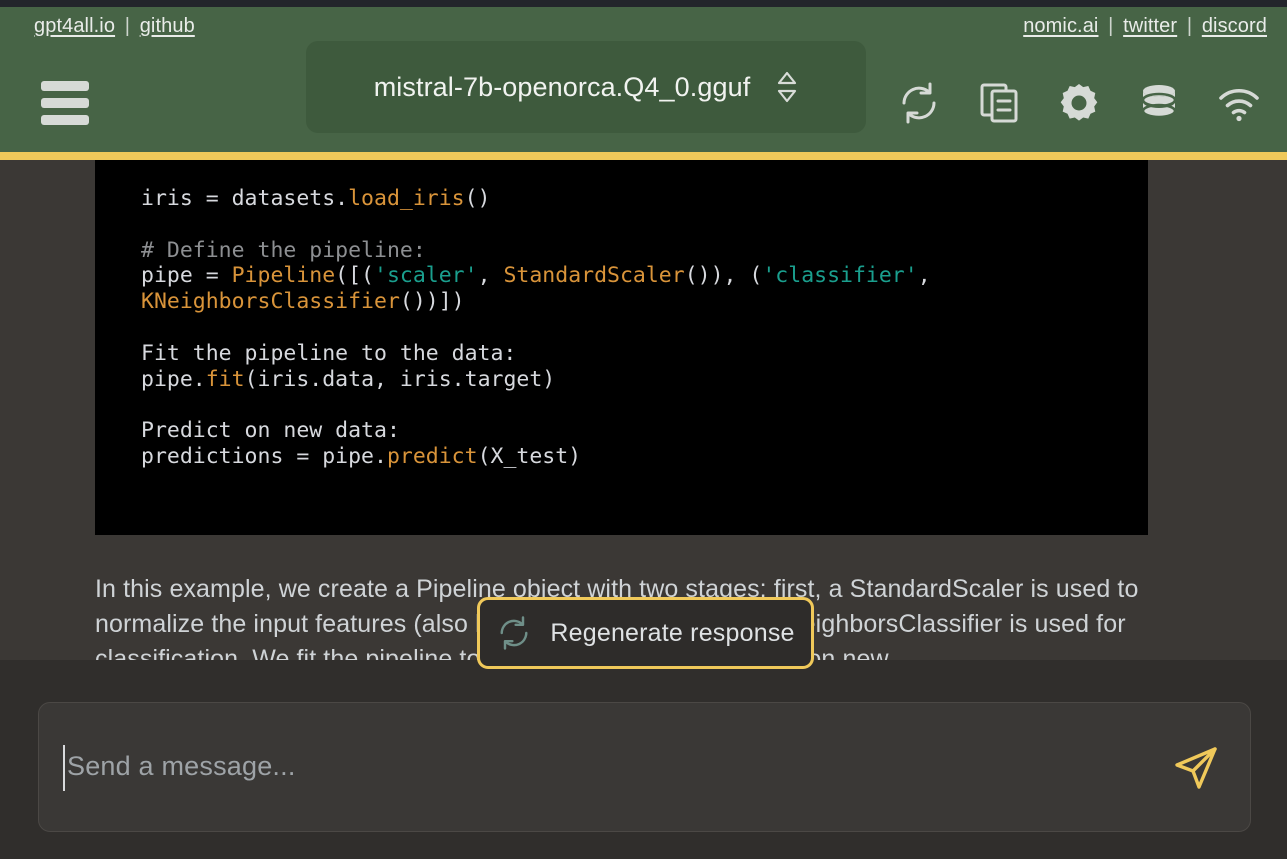  What do you see at coordinates (329, 353) in the screenshot?
I see `code-token: Fit the pipeline to the data:` at bounding box center [329, 353].